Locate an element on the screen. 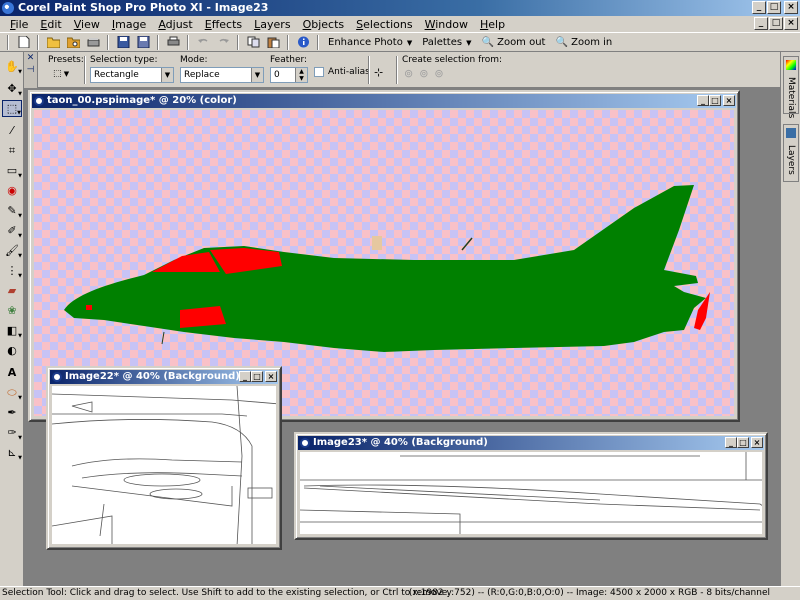  brush-icon: 🖌 is located at coordinates (12, 250).